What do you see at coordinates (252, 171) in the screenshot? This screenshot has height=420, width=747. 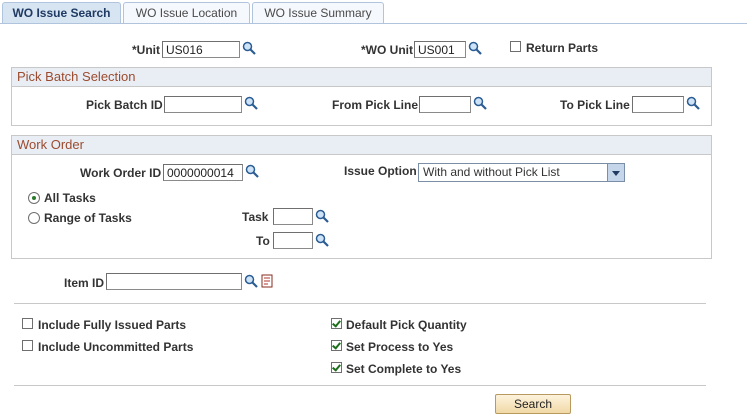 I see `work-order-lookup-icon` at bounding box center [252, 171].